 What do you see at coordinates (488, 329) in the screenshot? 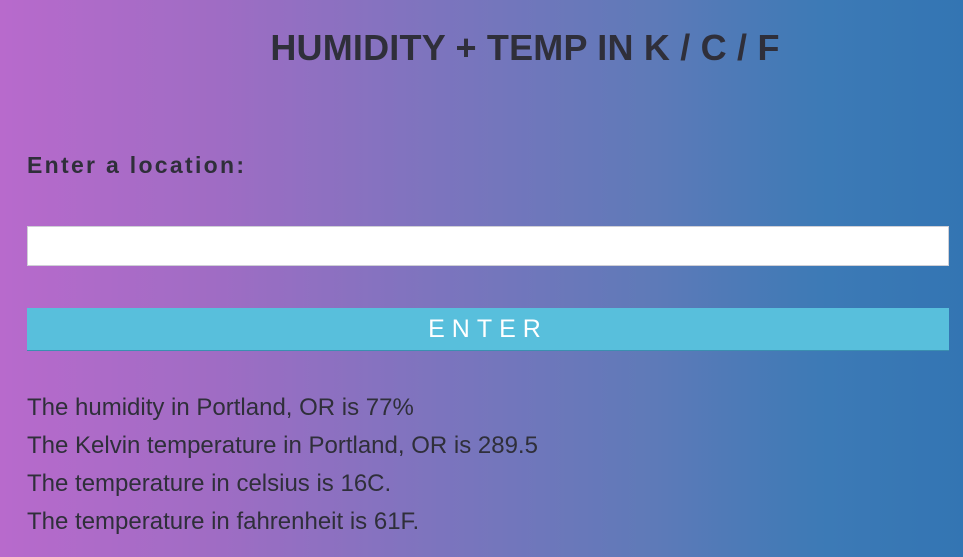
I see `enter-button: ENTER` at bounding box center [488, 329].